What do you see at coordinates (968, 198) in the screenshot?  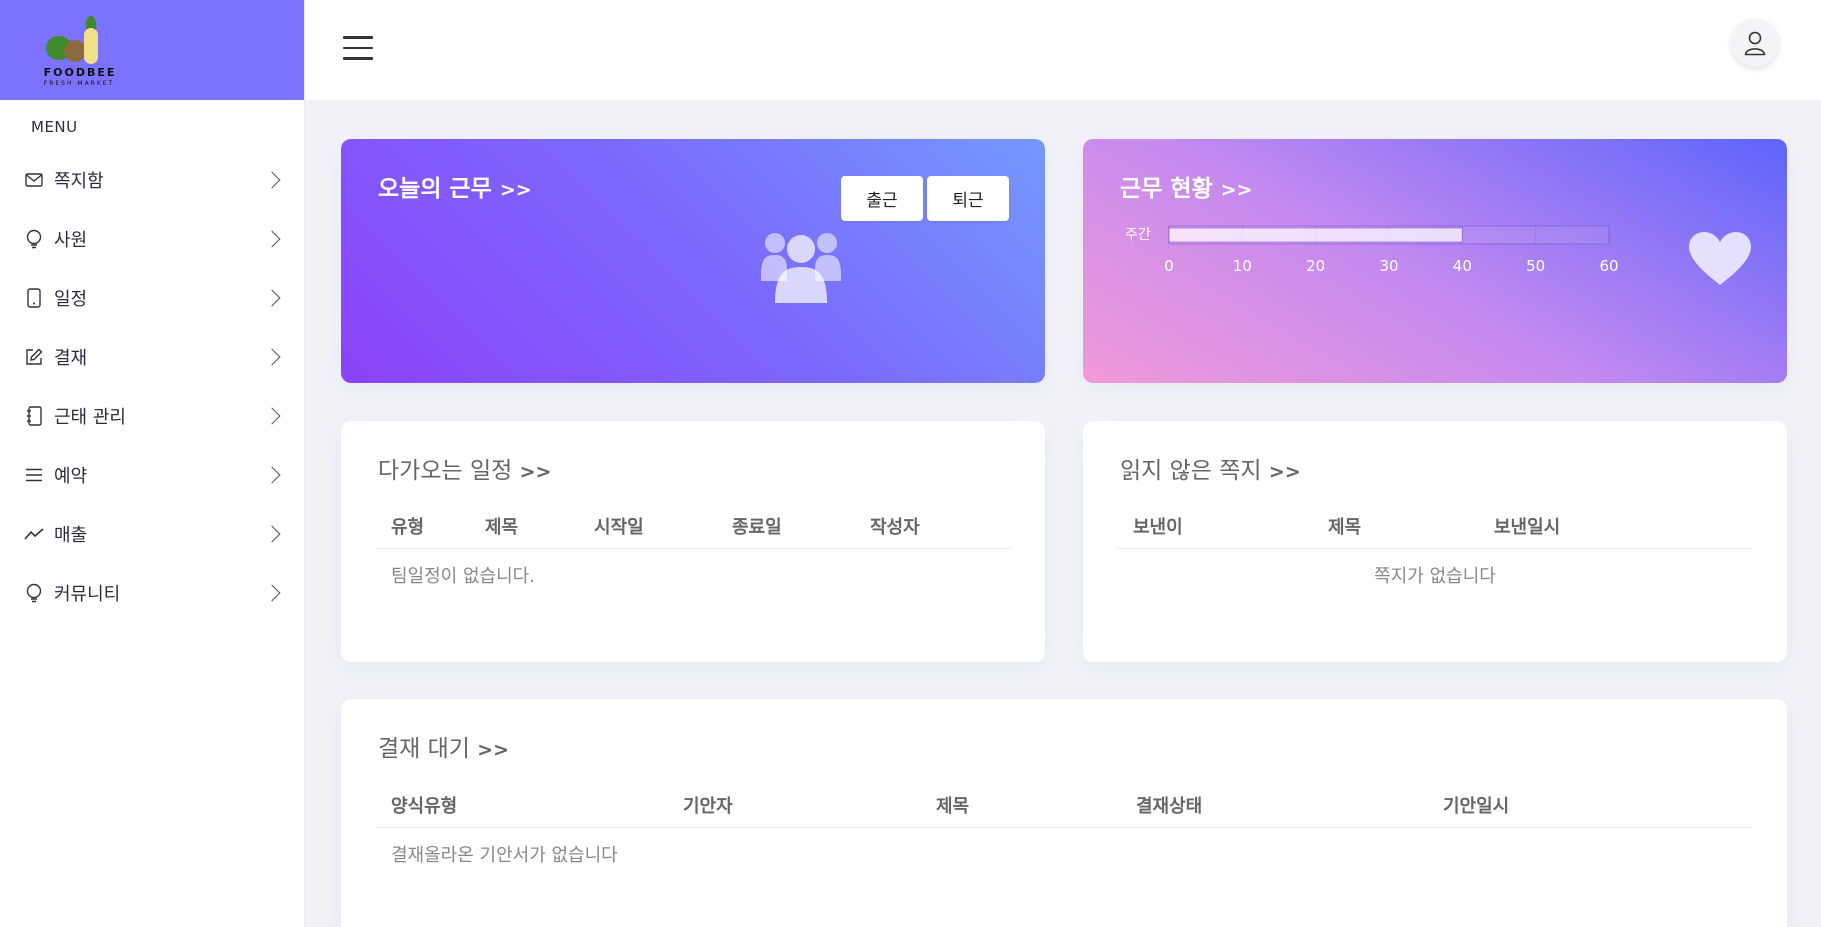 I see `clock-out-button: 퇴근` at bounding box center [968, 198].